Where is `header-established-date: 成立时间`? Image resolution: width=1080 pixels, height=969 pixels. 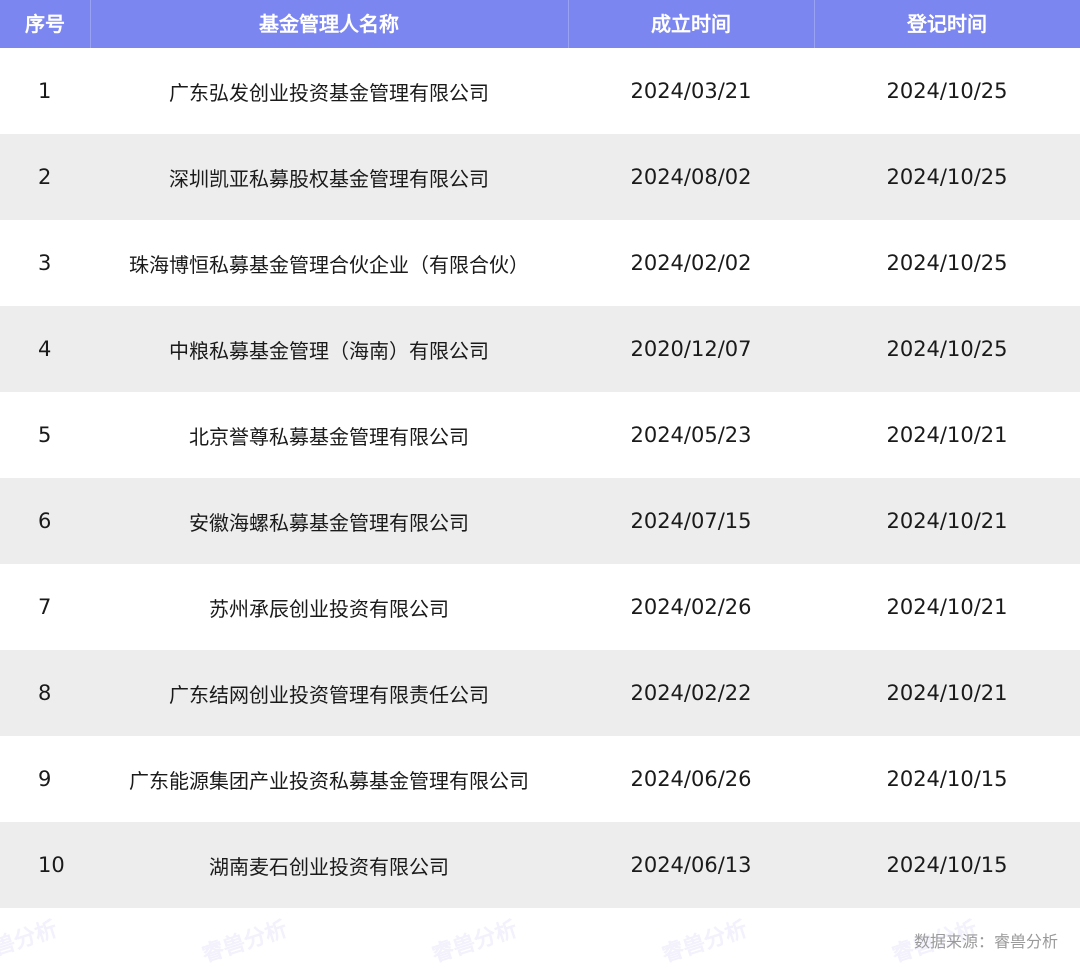 header-established-date: 成立时间 is located at coordinates (691, 24).